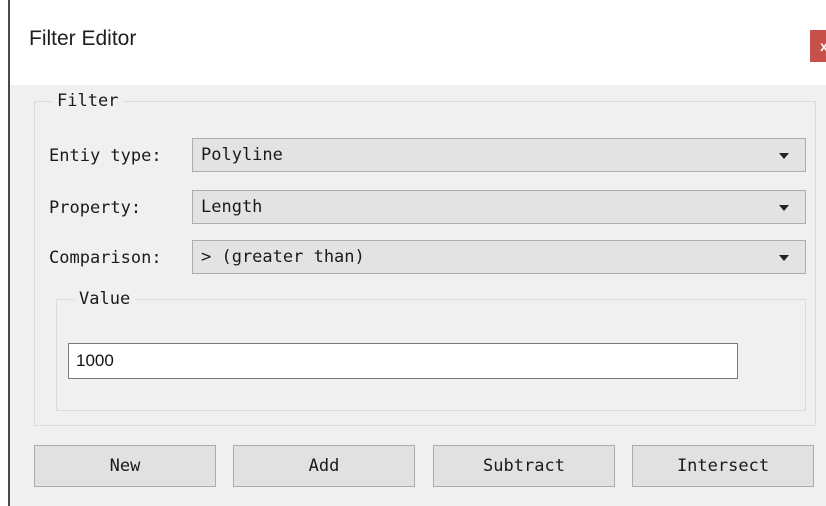 This screenshot has width=826, height=506. What do you see at coordinates (524, 466) in the screenshot?
I see `subtract-button: Subtract` at bounding box center [524, 466].